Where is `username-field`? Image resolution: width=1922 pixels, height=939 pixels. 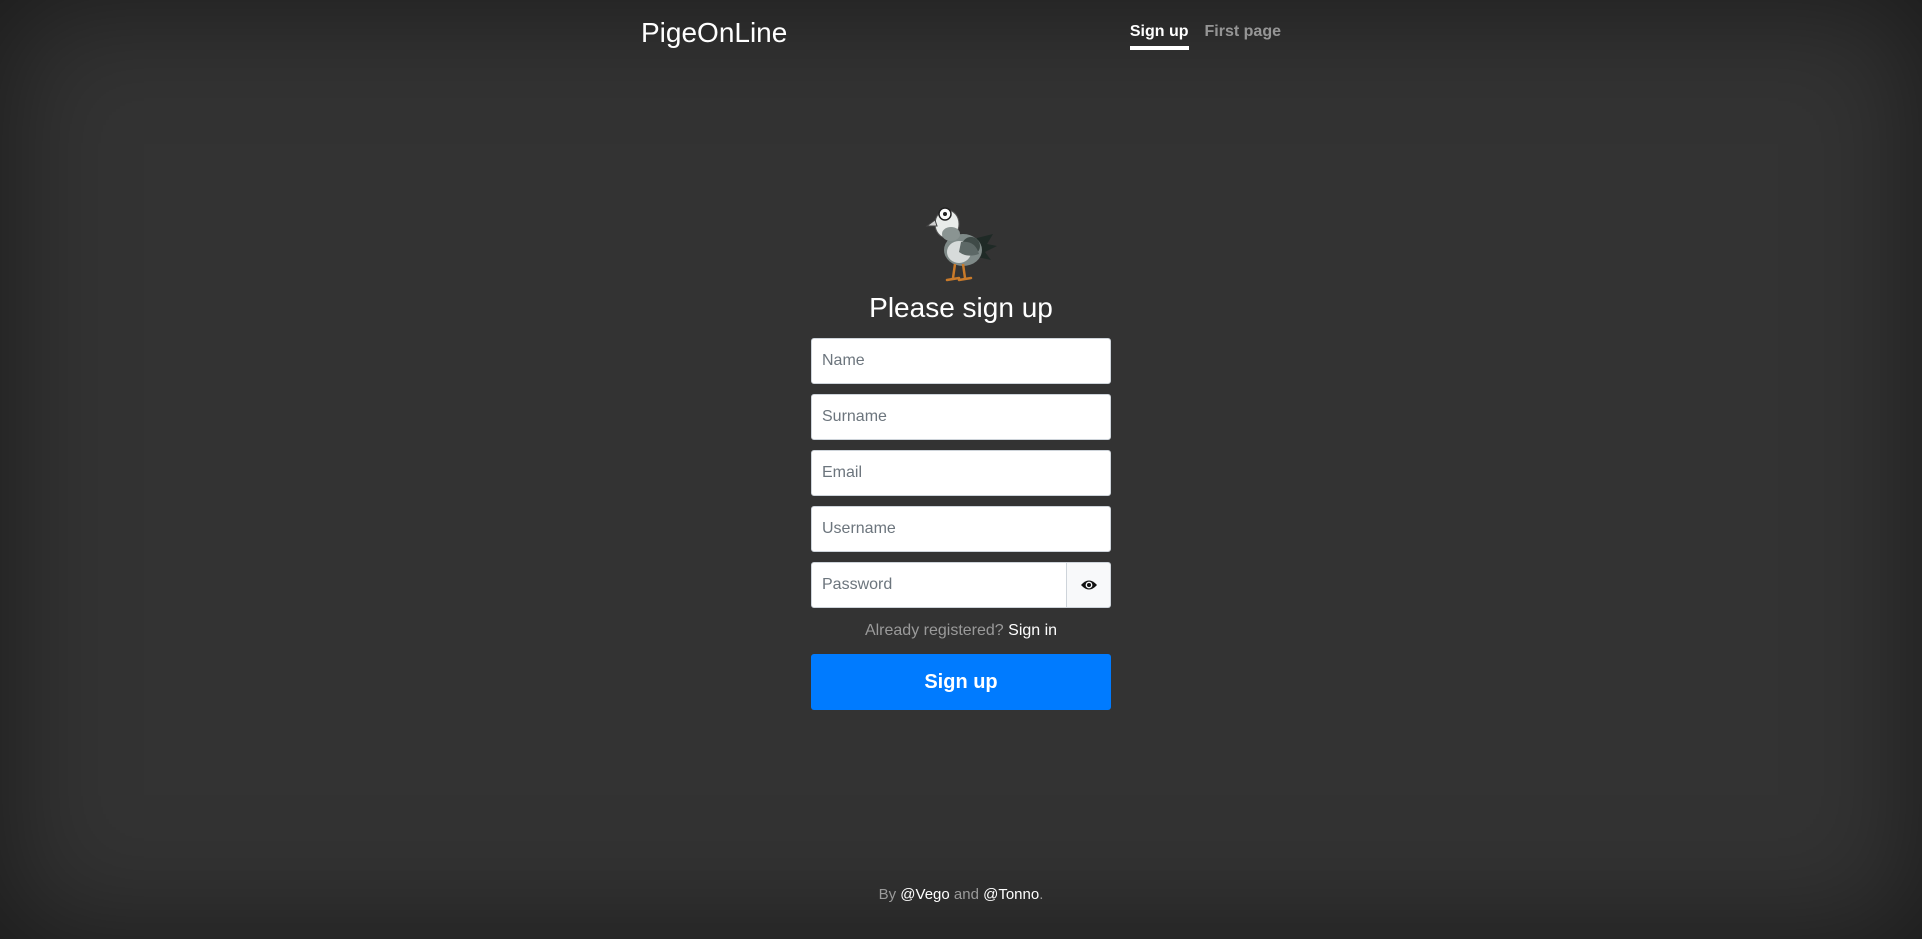 username-field is located at coordinates (961, 529).